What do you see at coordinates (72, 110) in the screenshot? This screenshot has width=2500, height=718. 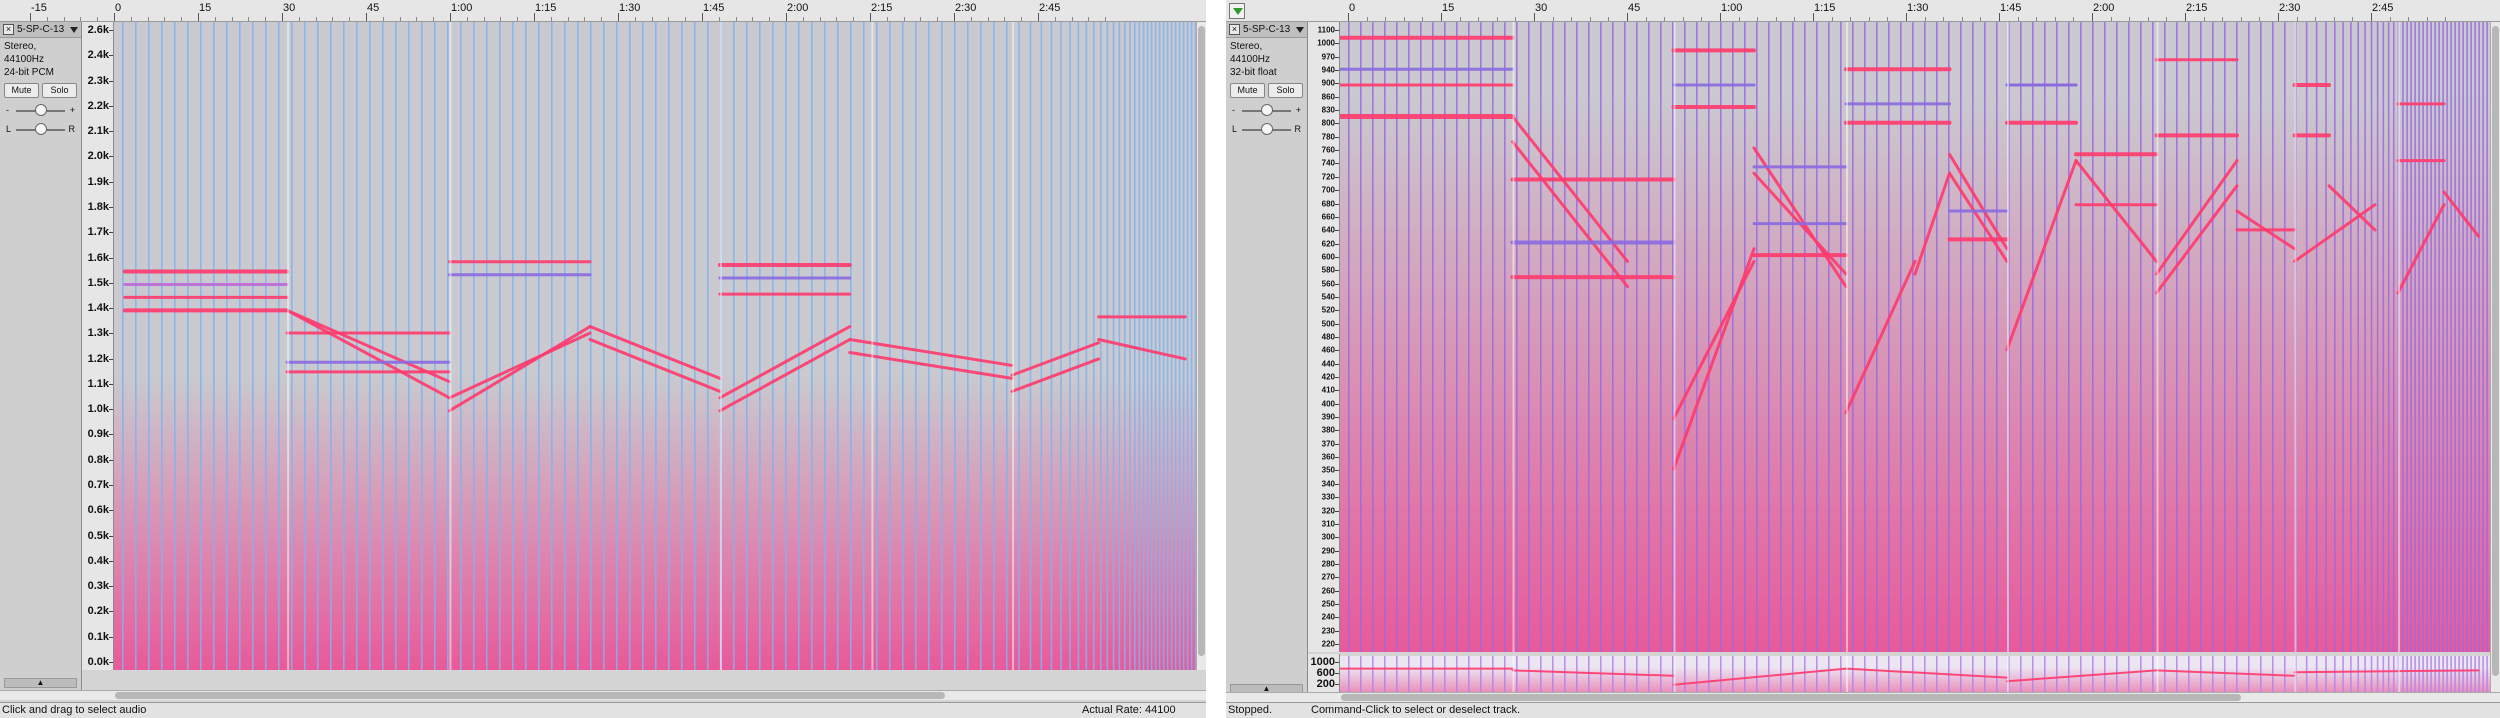 I see `gain-plus-label: +` at bounding box center [72, 110].